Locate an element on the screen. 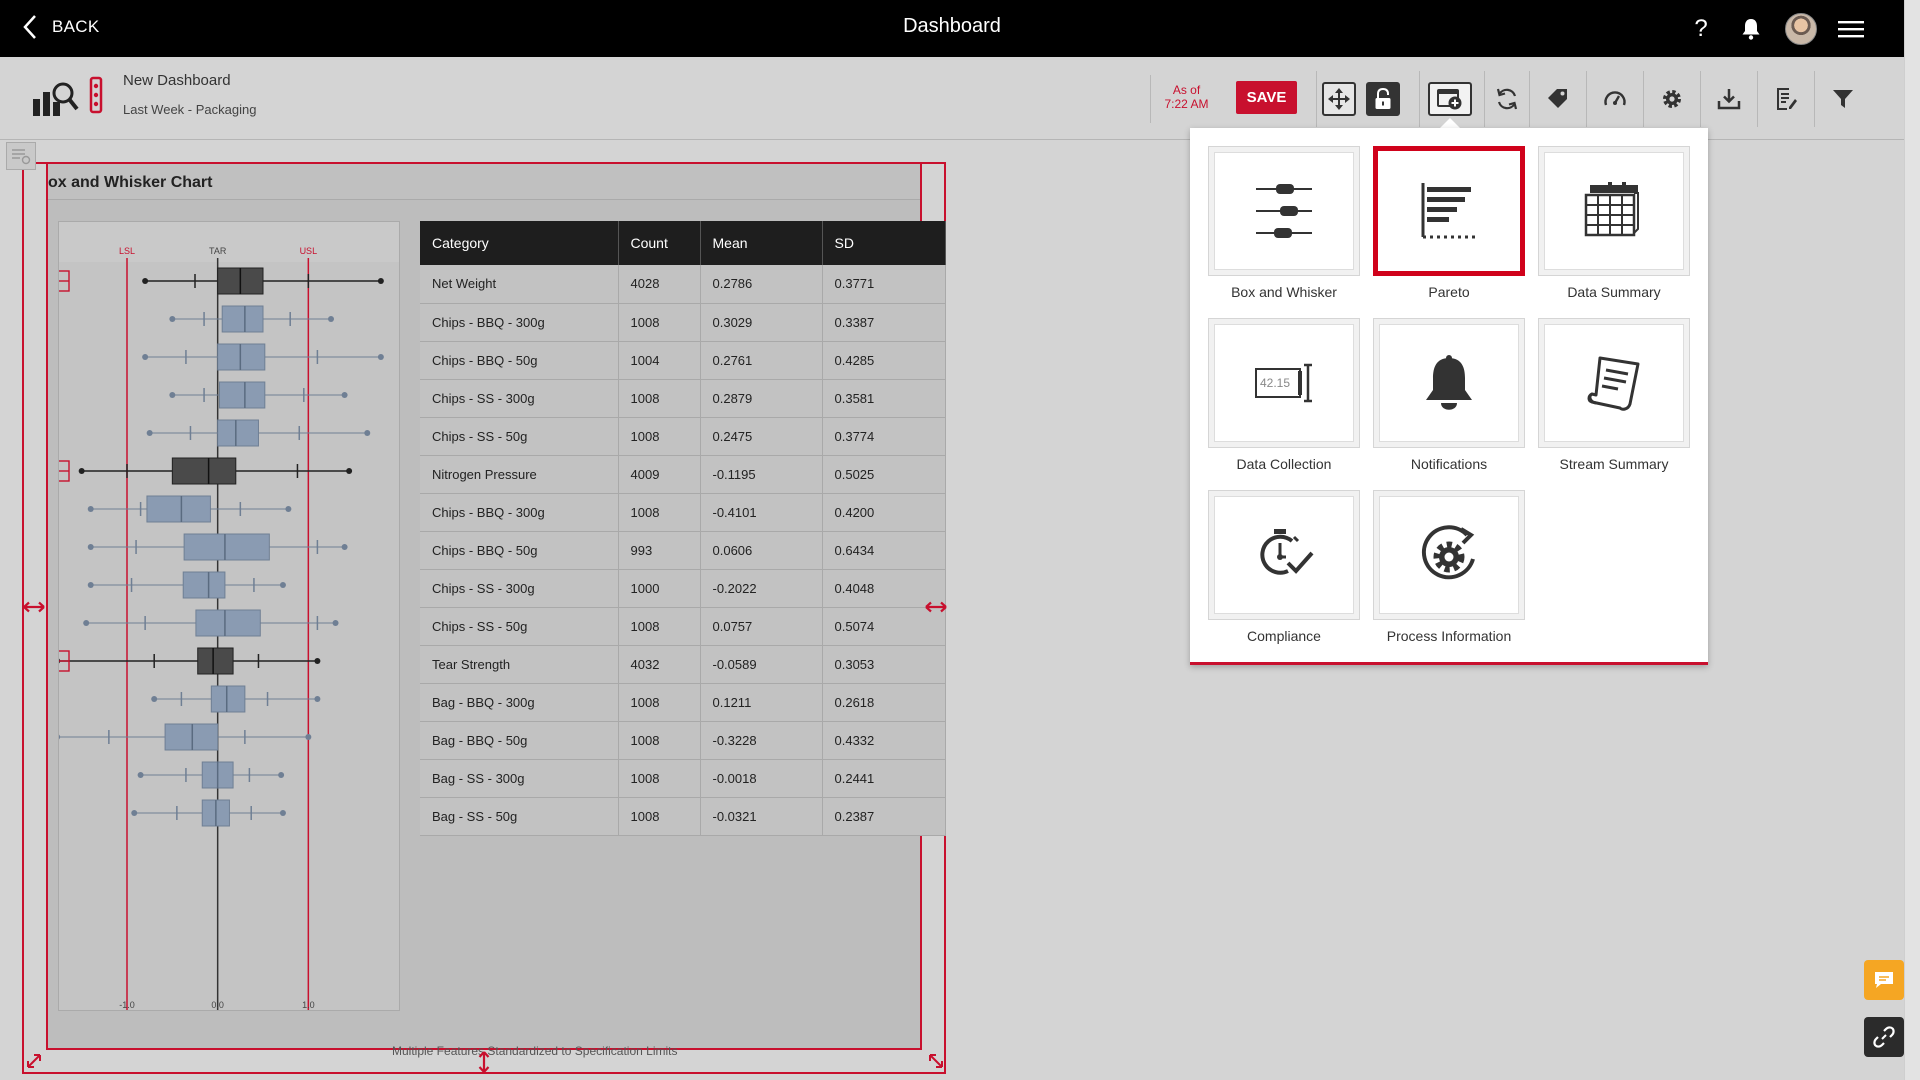 The image size is (1920, 1080). add-widget-icon is located at coordinates (1449, 99).